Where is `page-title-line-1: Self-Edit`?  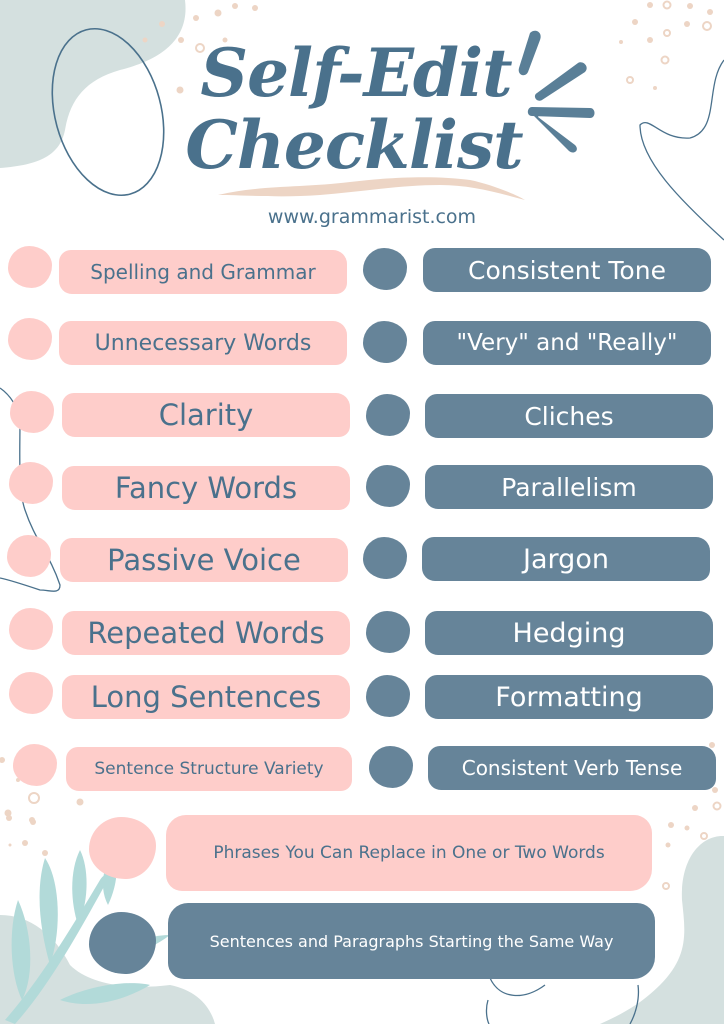 page-title-line-1: Self-Edit is located at coordinates (356, 73).